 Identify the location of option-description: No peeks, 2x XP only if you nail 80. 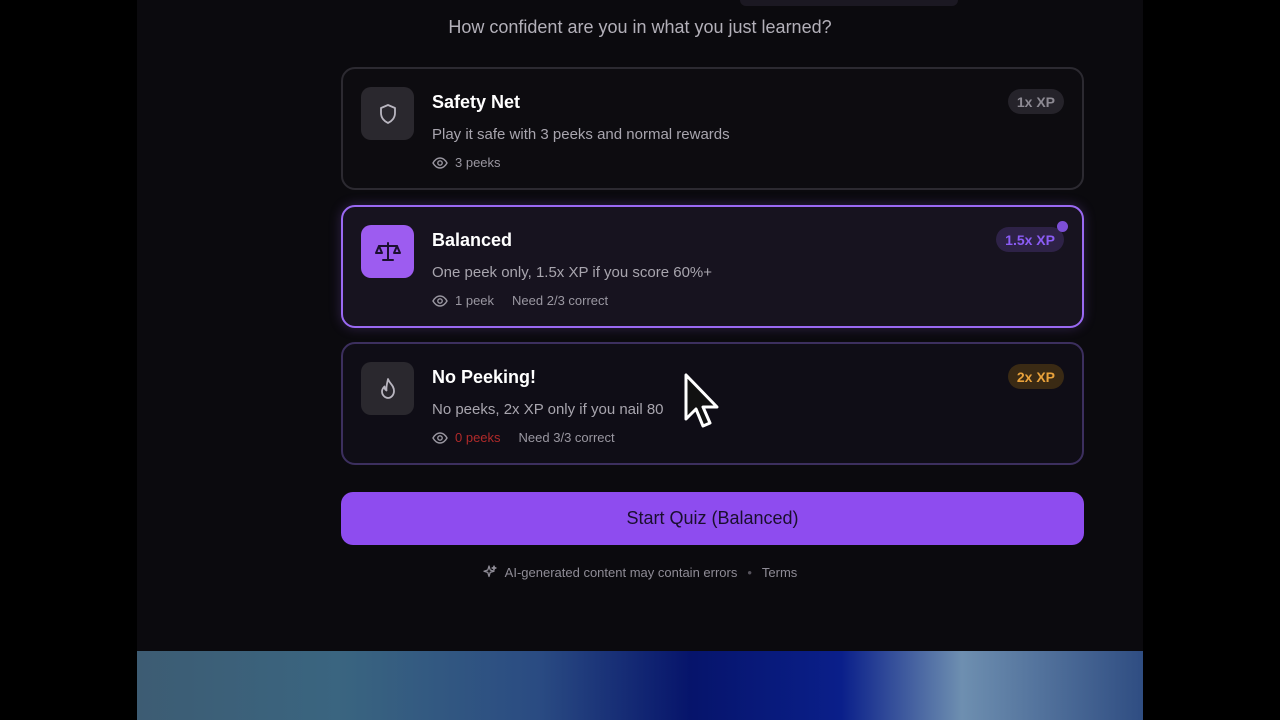
(548, 409).